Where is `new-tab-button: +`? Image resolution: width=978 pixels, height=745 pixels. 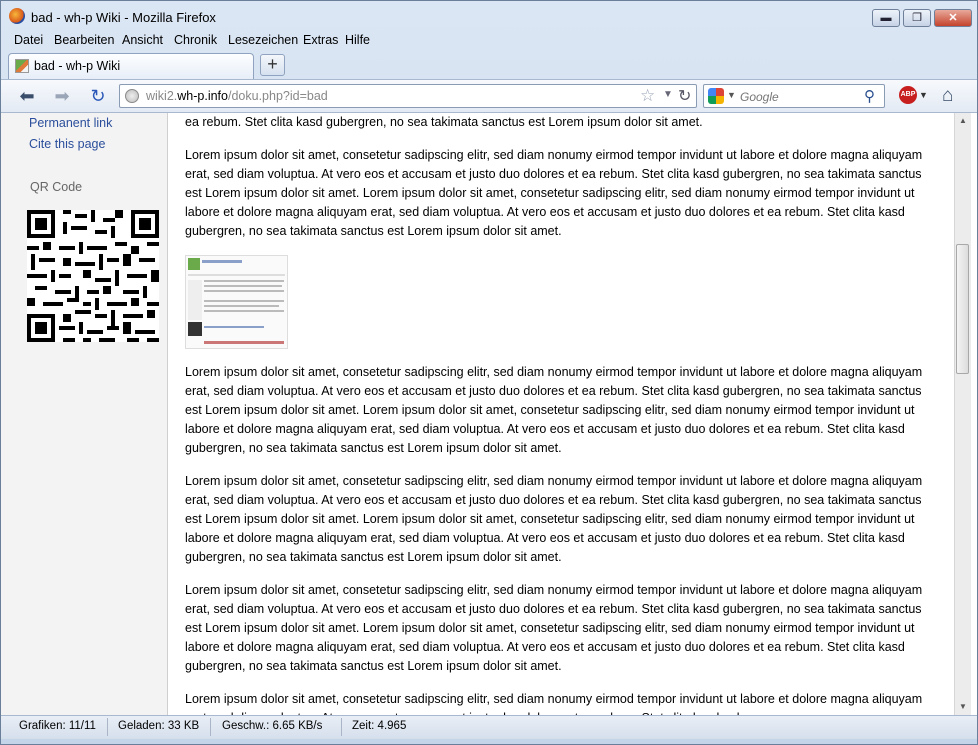
new-tab-button: + is located at coordinates (272, 65).